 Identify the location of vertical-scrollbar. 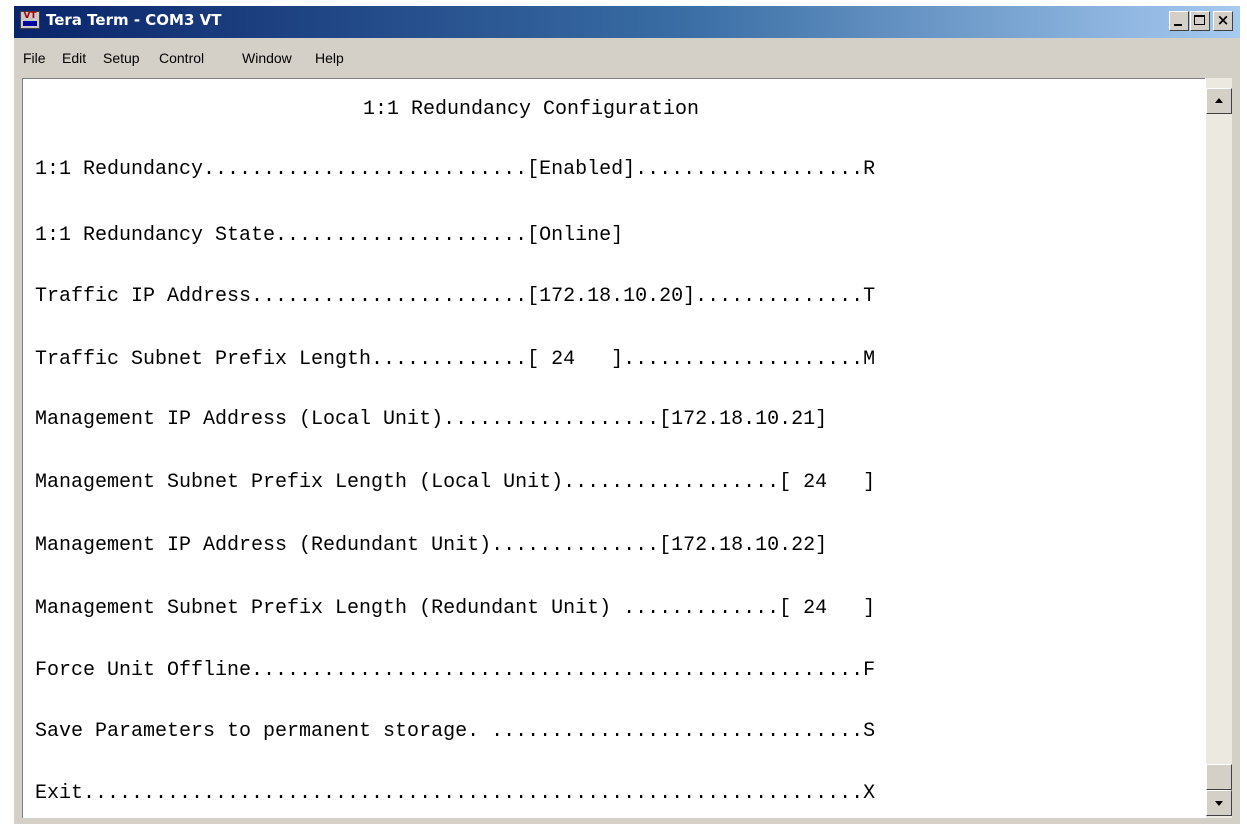
(1219, 448).